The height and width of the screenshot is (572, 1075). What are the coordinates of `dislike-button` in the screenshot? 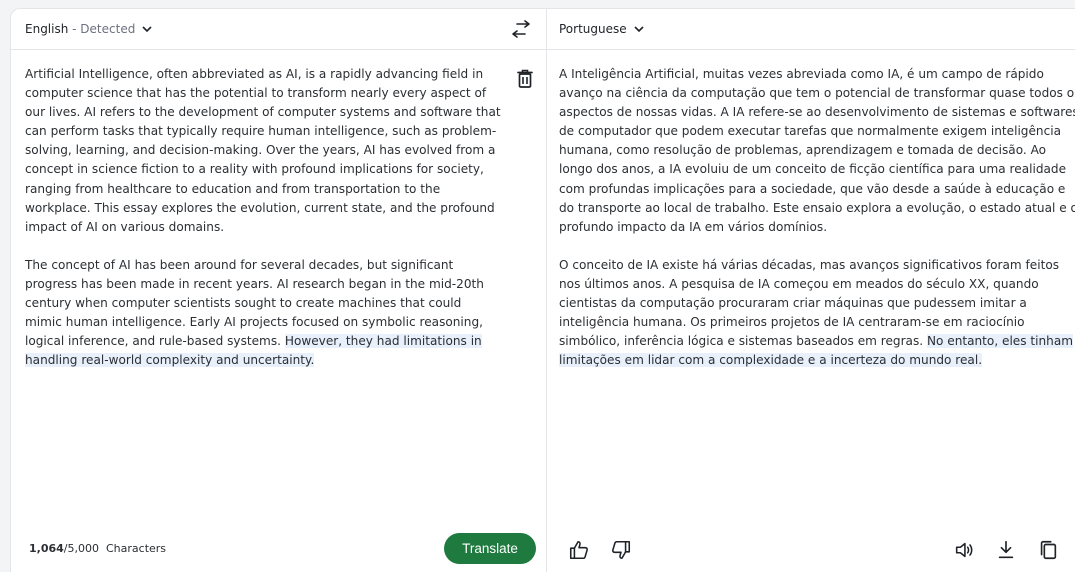 It's located at (621, 550).